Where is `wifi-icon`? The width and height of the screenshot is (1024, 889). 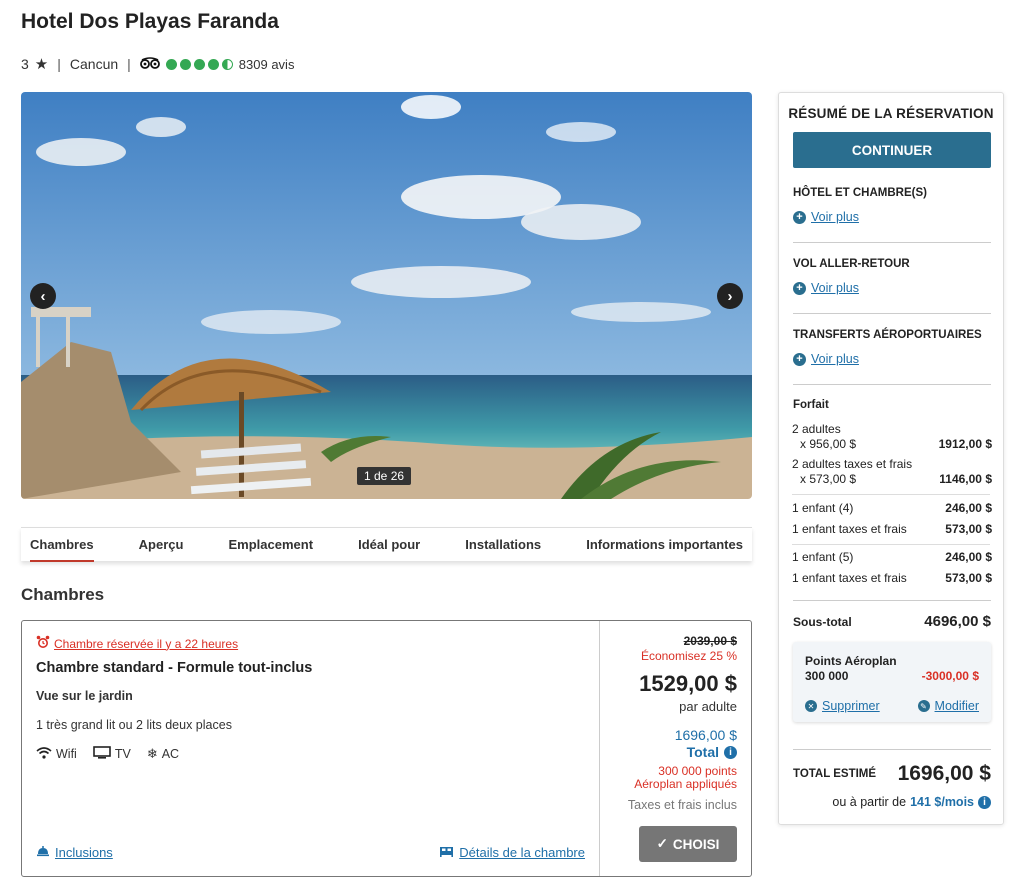
wifi-icon is located at coordinates (44, 754).